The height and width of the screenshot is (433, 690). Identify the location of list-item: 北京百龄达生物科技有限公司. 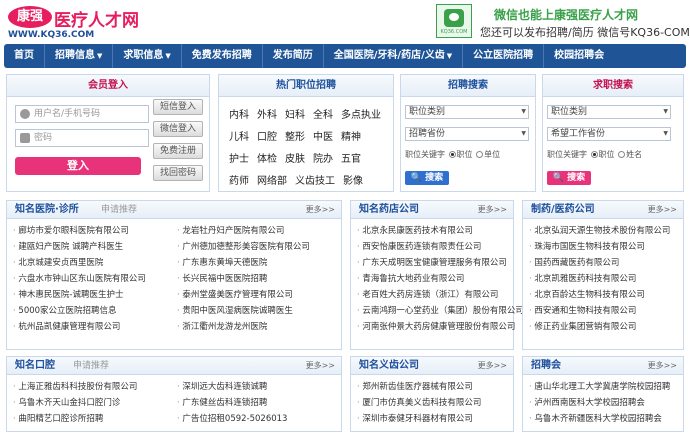
(606, 295).